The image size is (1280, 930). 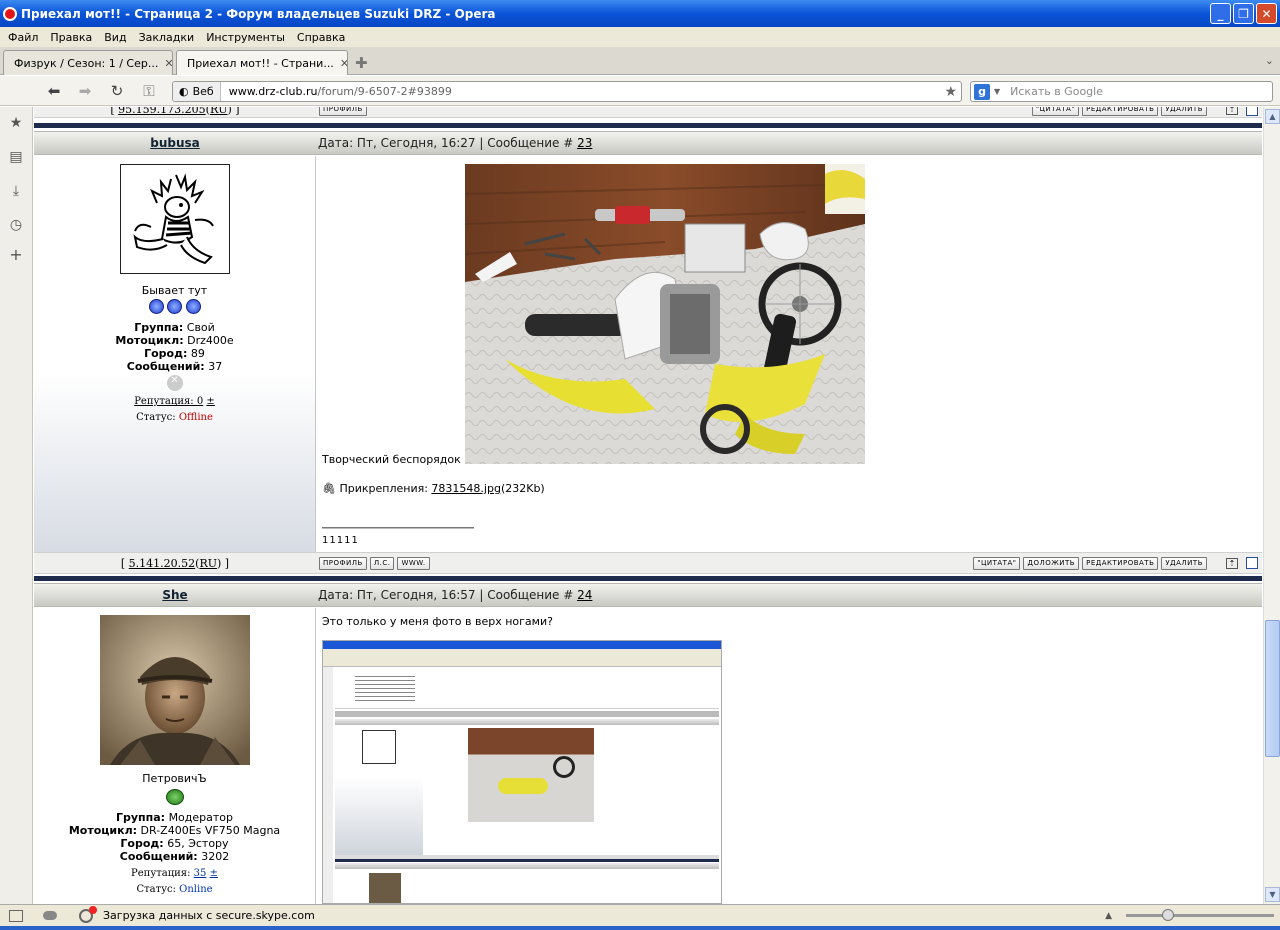 What do you see at coordinates (174, 843) in the screenshot?
I see `user-city: Город: 65, Эстору` at bounding box center [174, 843].